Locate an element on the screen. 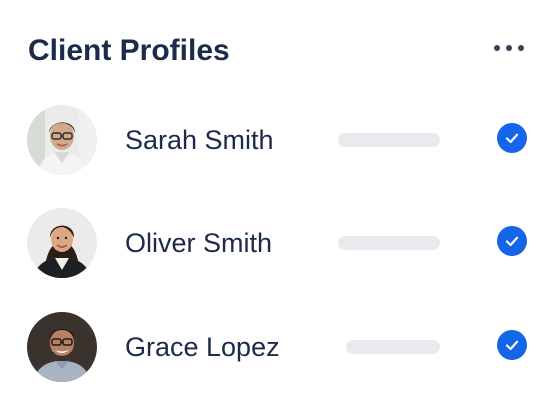 This screenshot has height=409, width=558. client-name: Grace Lopez is located at coordinates (202, 347).